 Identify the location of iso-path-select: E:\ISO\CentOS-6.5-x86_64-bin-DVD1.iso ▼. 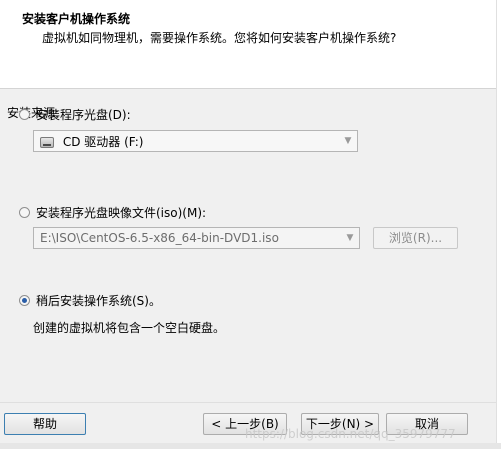
(196, 238).